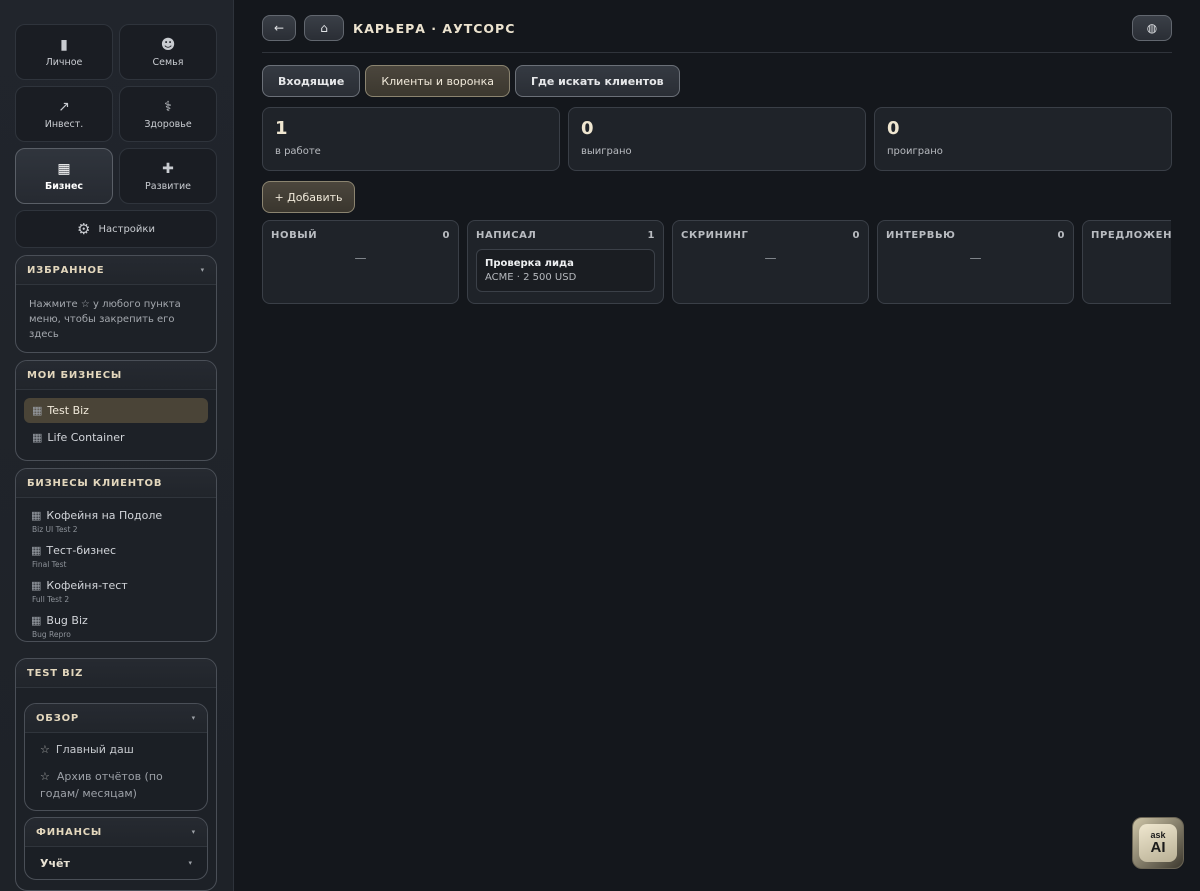 The height and width of the screenshot is (891, 1200). What do you see at coordinates (294, 235) in the screenshot?
I see `column-title: НОВЫЙ` at bounding box center [294, 235].